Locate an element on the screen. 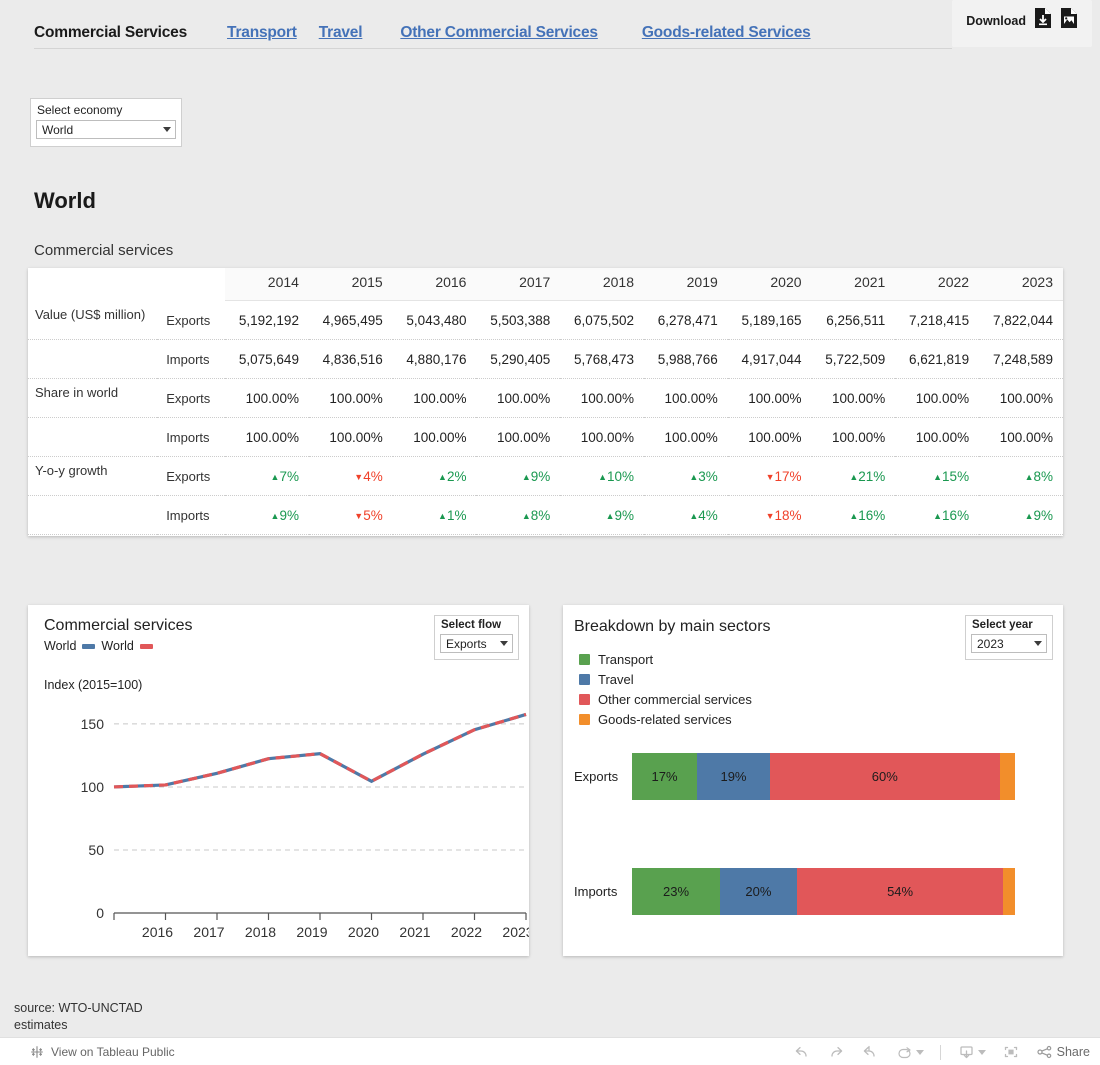 This screenshot has height=1065, width=1100. table-caption: Commercial services is located at coordinates (104, 250).